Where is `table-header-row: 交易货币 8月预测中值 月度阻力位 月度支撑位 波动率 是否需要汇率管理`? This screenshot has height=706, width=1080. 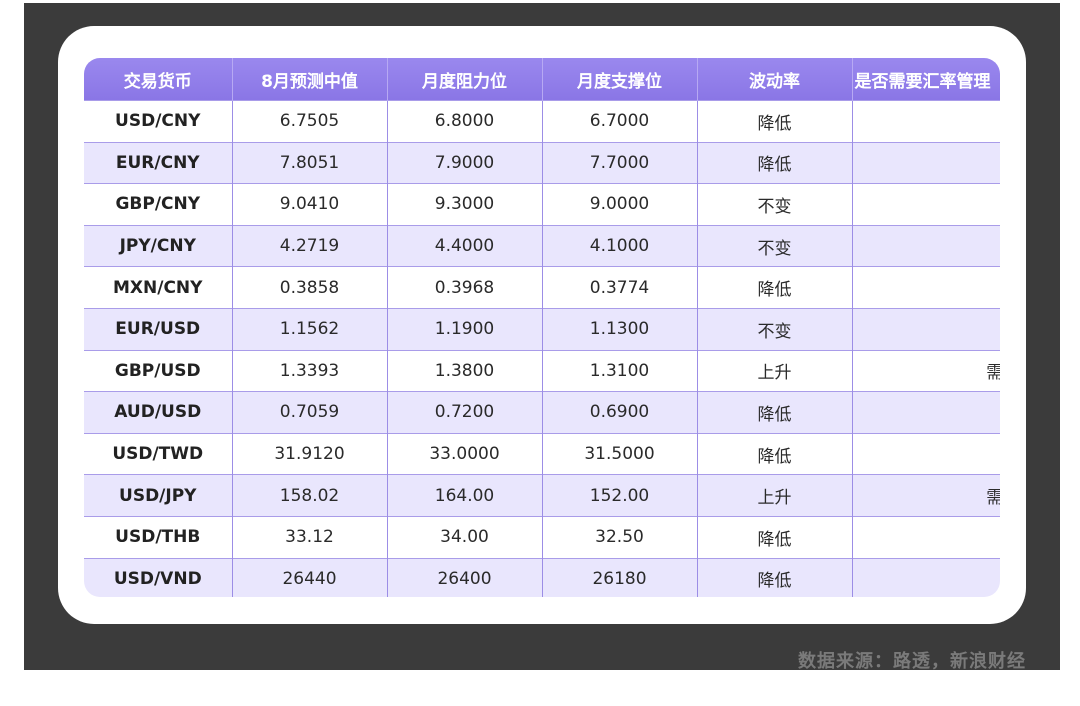
table-header-row: 交易货币 8月预测中值 月度阻力位 月度支撑位 波动率 是否需要汇率管理 is located at coordinates (542, 79).